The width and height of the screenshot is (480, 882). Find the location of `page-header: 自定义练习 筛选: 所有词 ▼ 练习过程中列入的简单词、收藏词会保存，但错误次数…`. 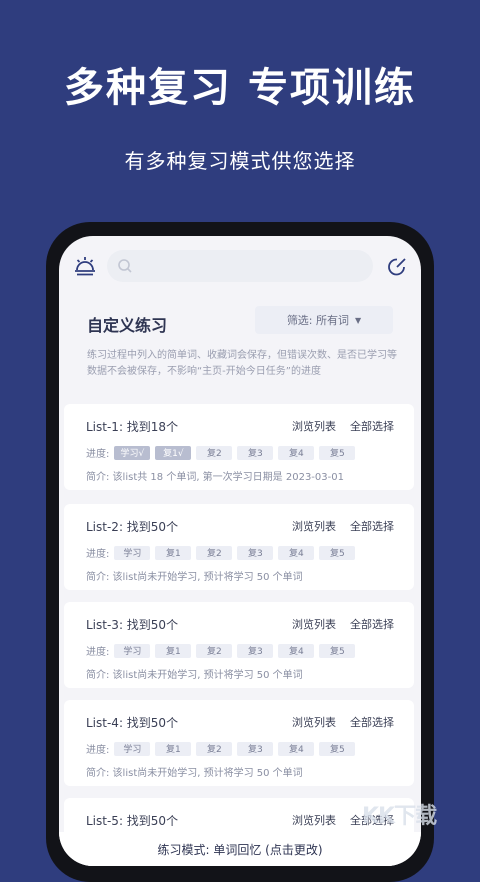

page-header: 自定义练习 筛选: 所有词 ▼ 练习过程中列入的简单词、收藏词会保存，但错误次数… is located at coordinates (240, 343).